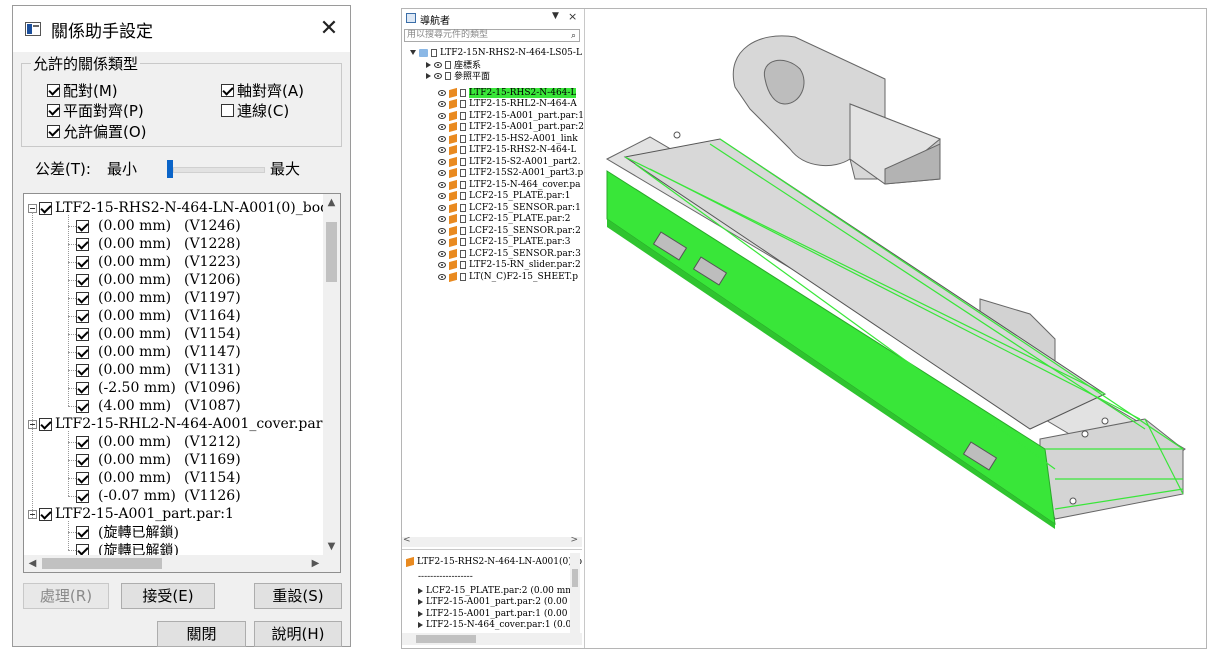 The height and width of the screenshot is (652, 1217). I want to click on mate-checkbox: 配對(M), so click(82, 90).